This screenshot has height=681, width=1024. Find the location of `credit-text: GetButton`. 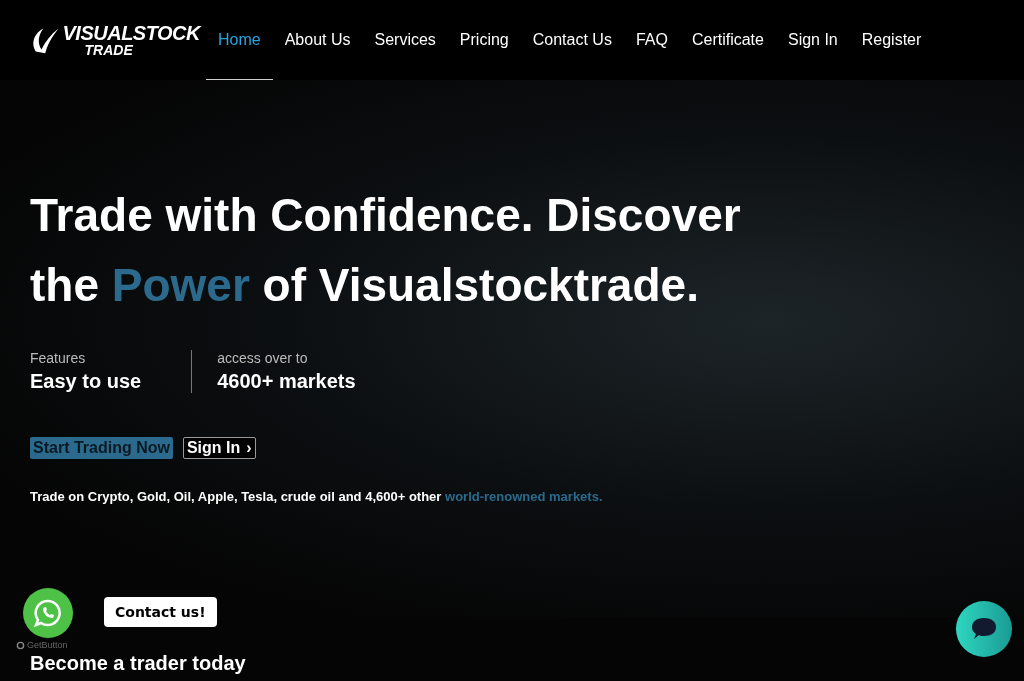

credit-text: GetButton is located at coordinates (47, 645).